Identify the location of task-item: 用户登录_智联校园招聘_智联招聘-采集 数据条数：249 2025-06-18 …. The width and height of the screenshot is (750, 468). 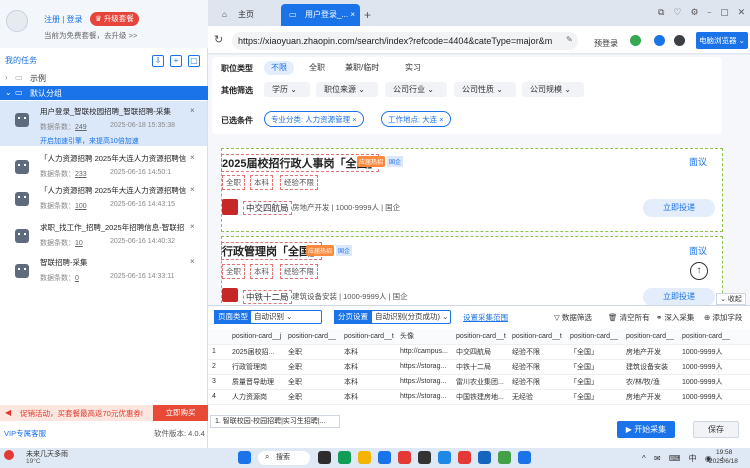
(103, 123).